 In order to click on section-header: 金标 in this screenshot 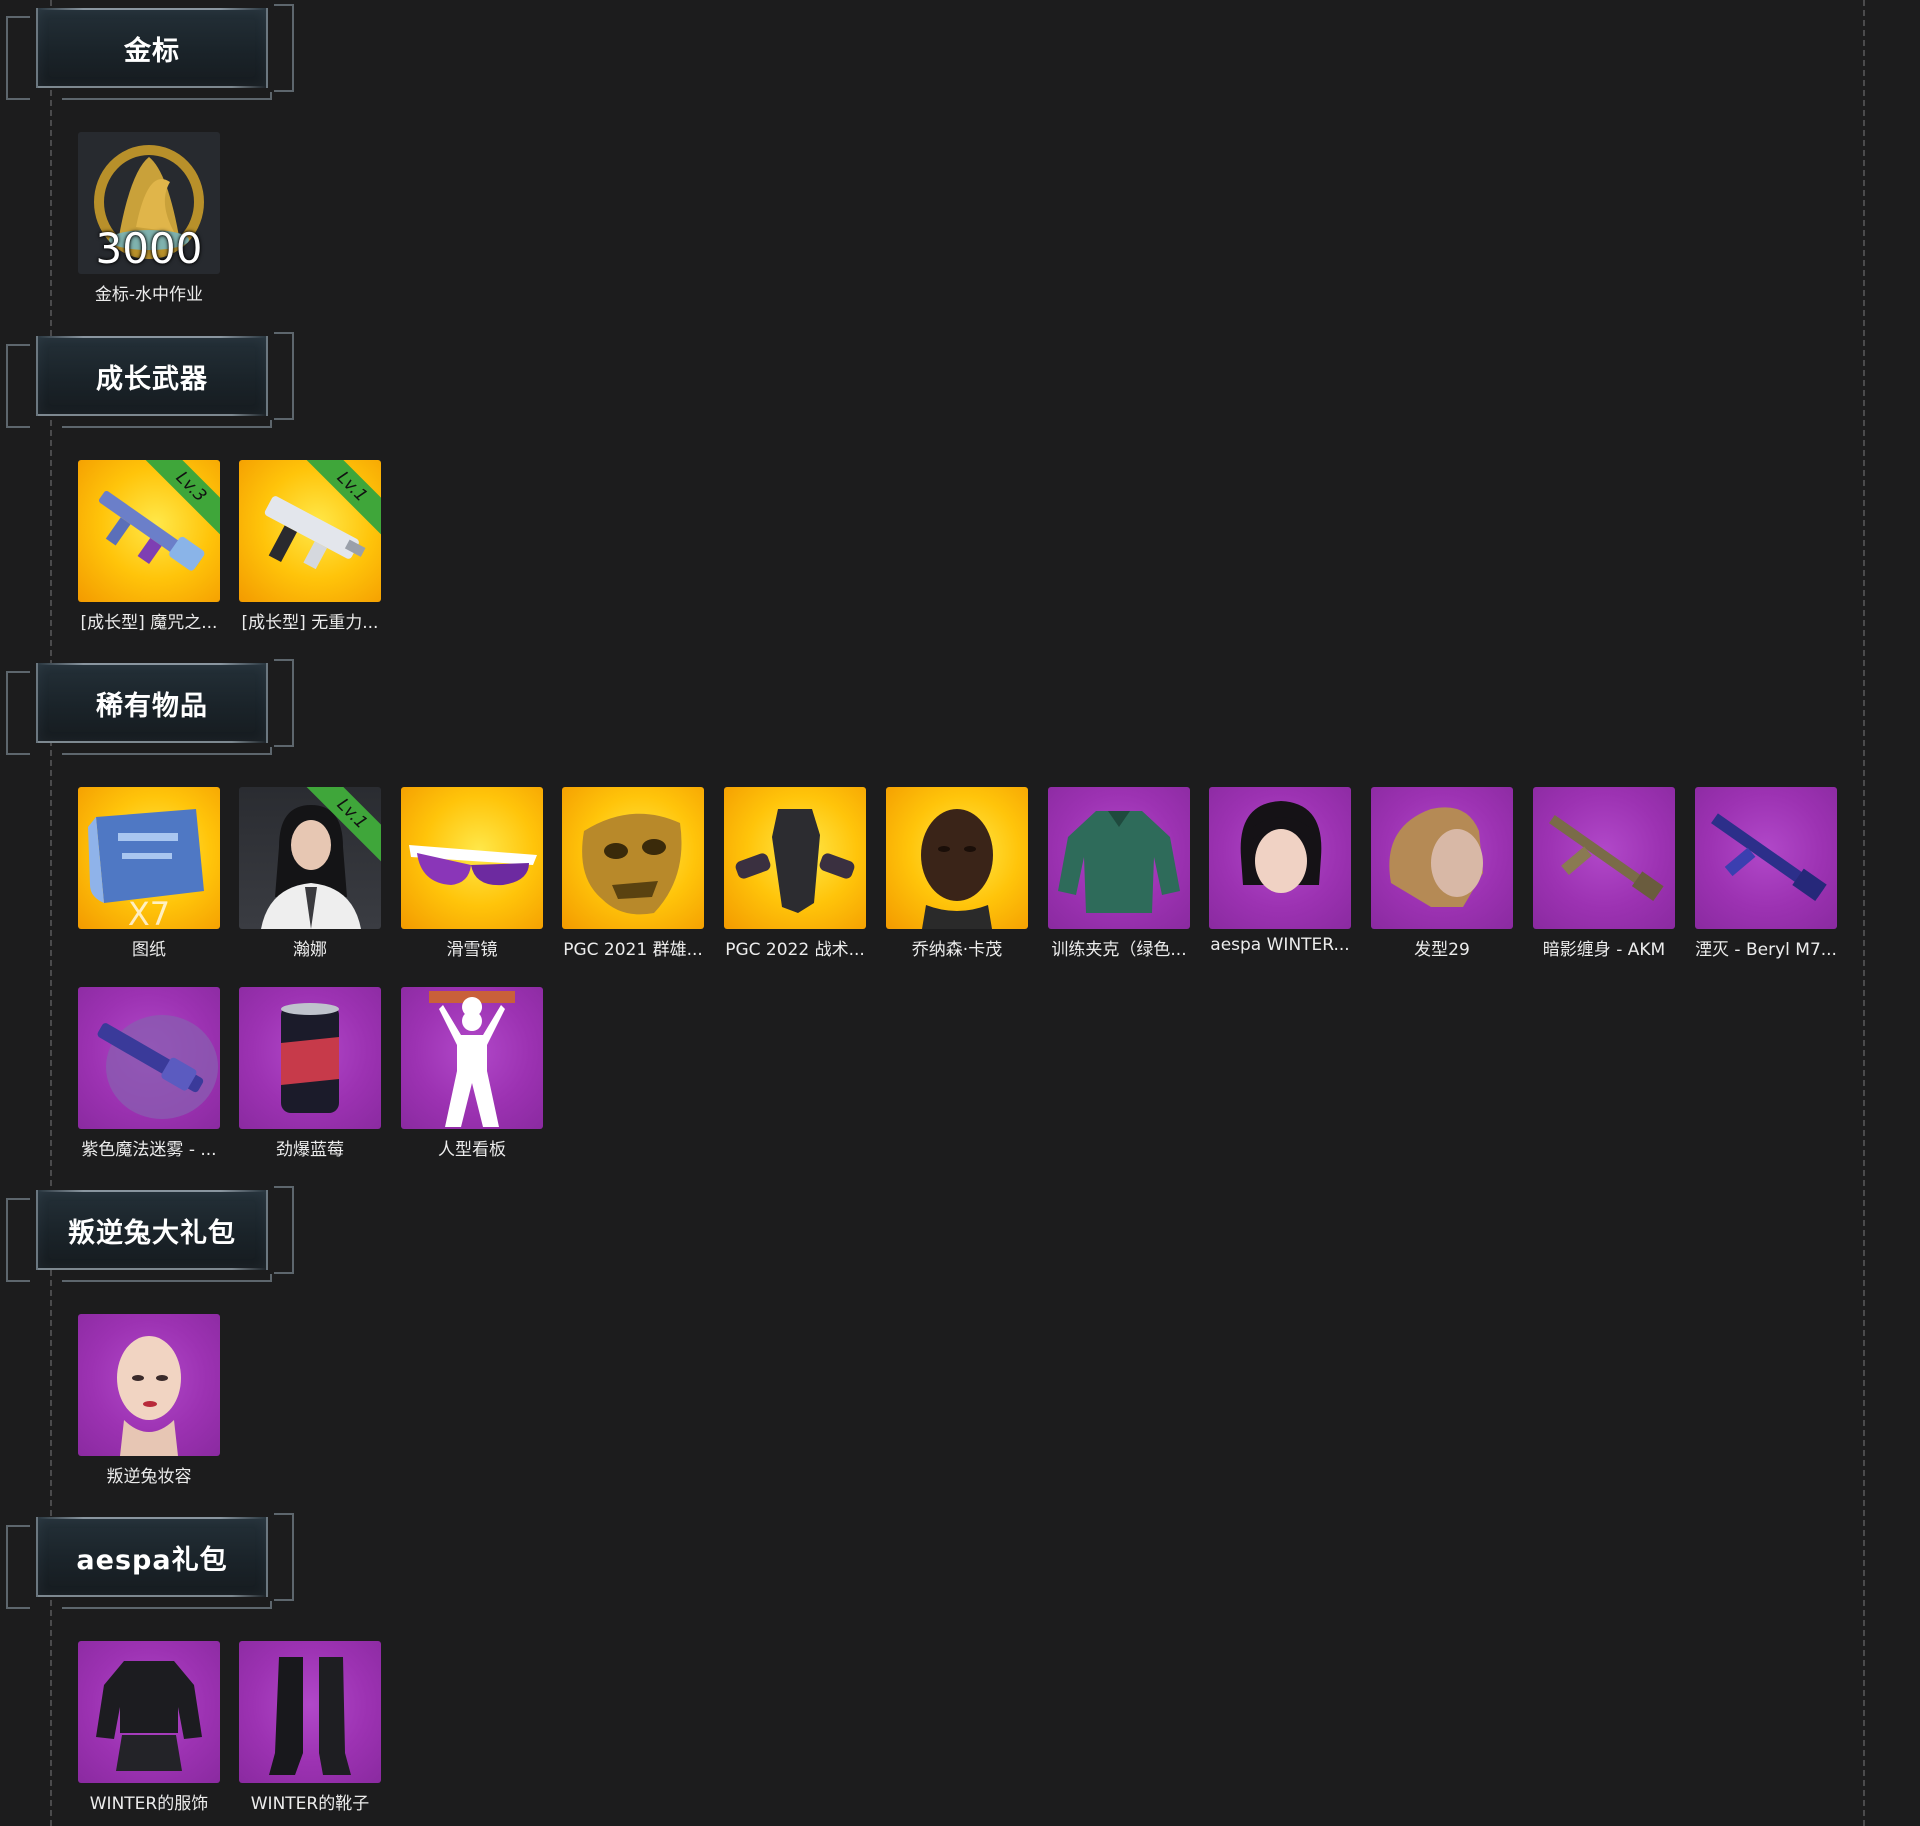, I will do `click(151, 50)`.